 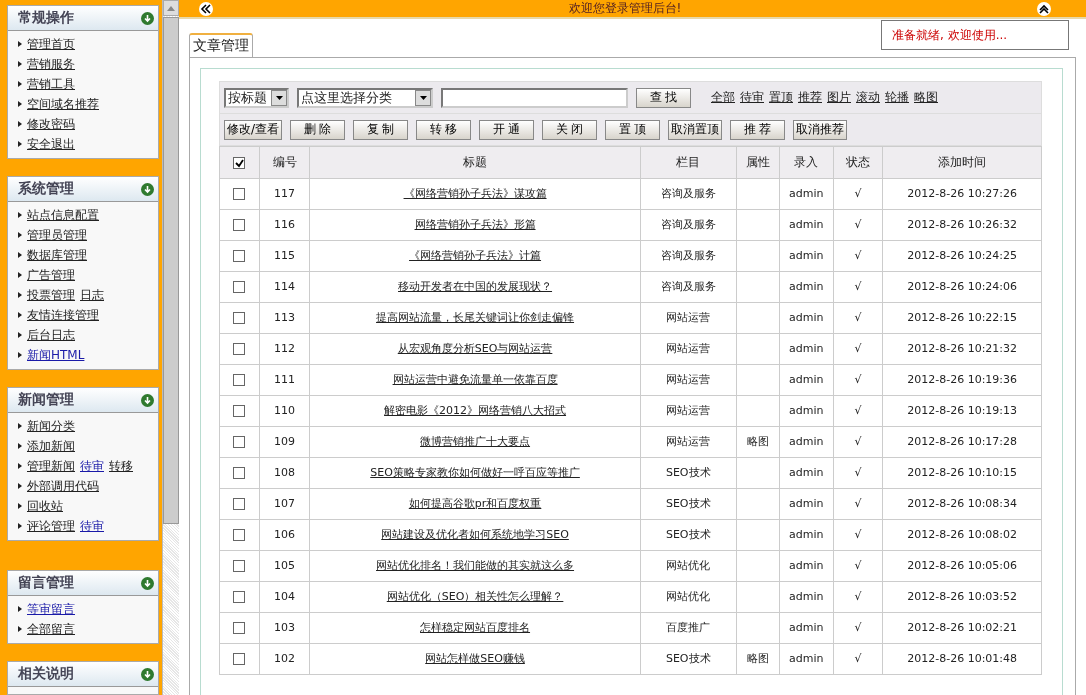 I want to click on article-title-link: 网络营销孙子兵法》形篇, so click(x=475, y=224).